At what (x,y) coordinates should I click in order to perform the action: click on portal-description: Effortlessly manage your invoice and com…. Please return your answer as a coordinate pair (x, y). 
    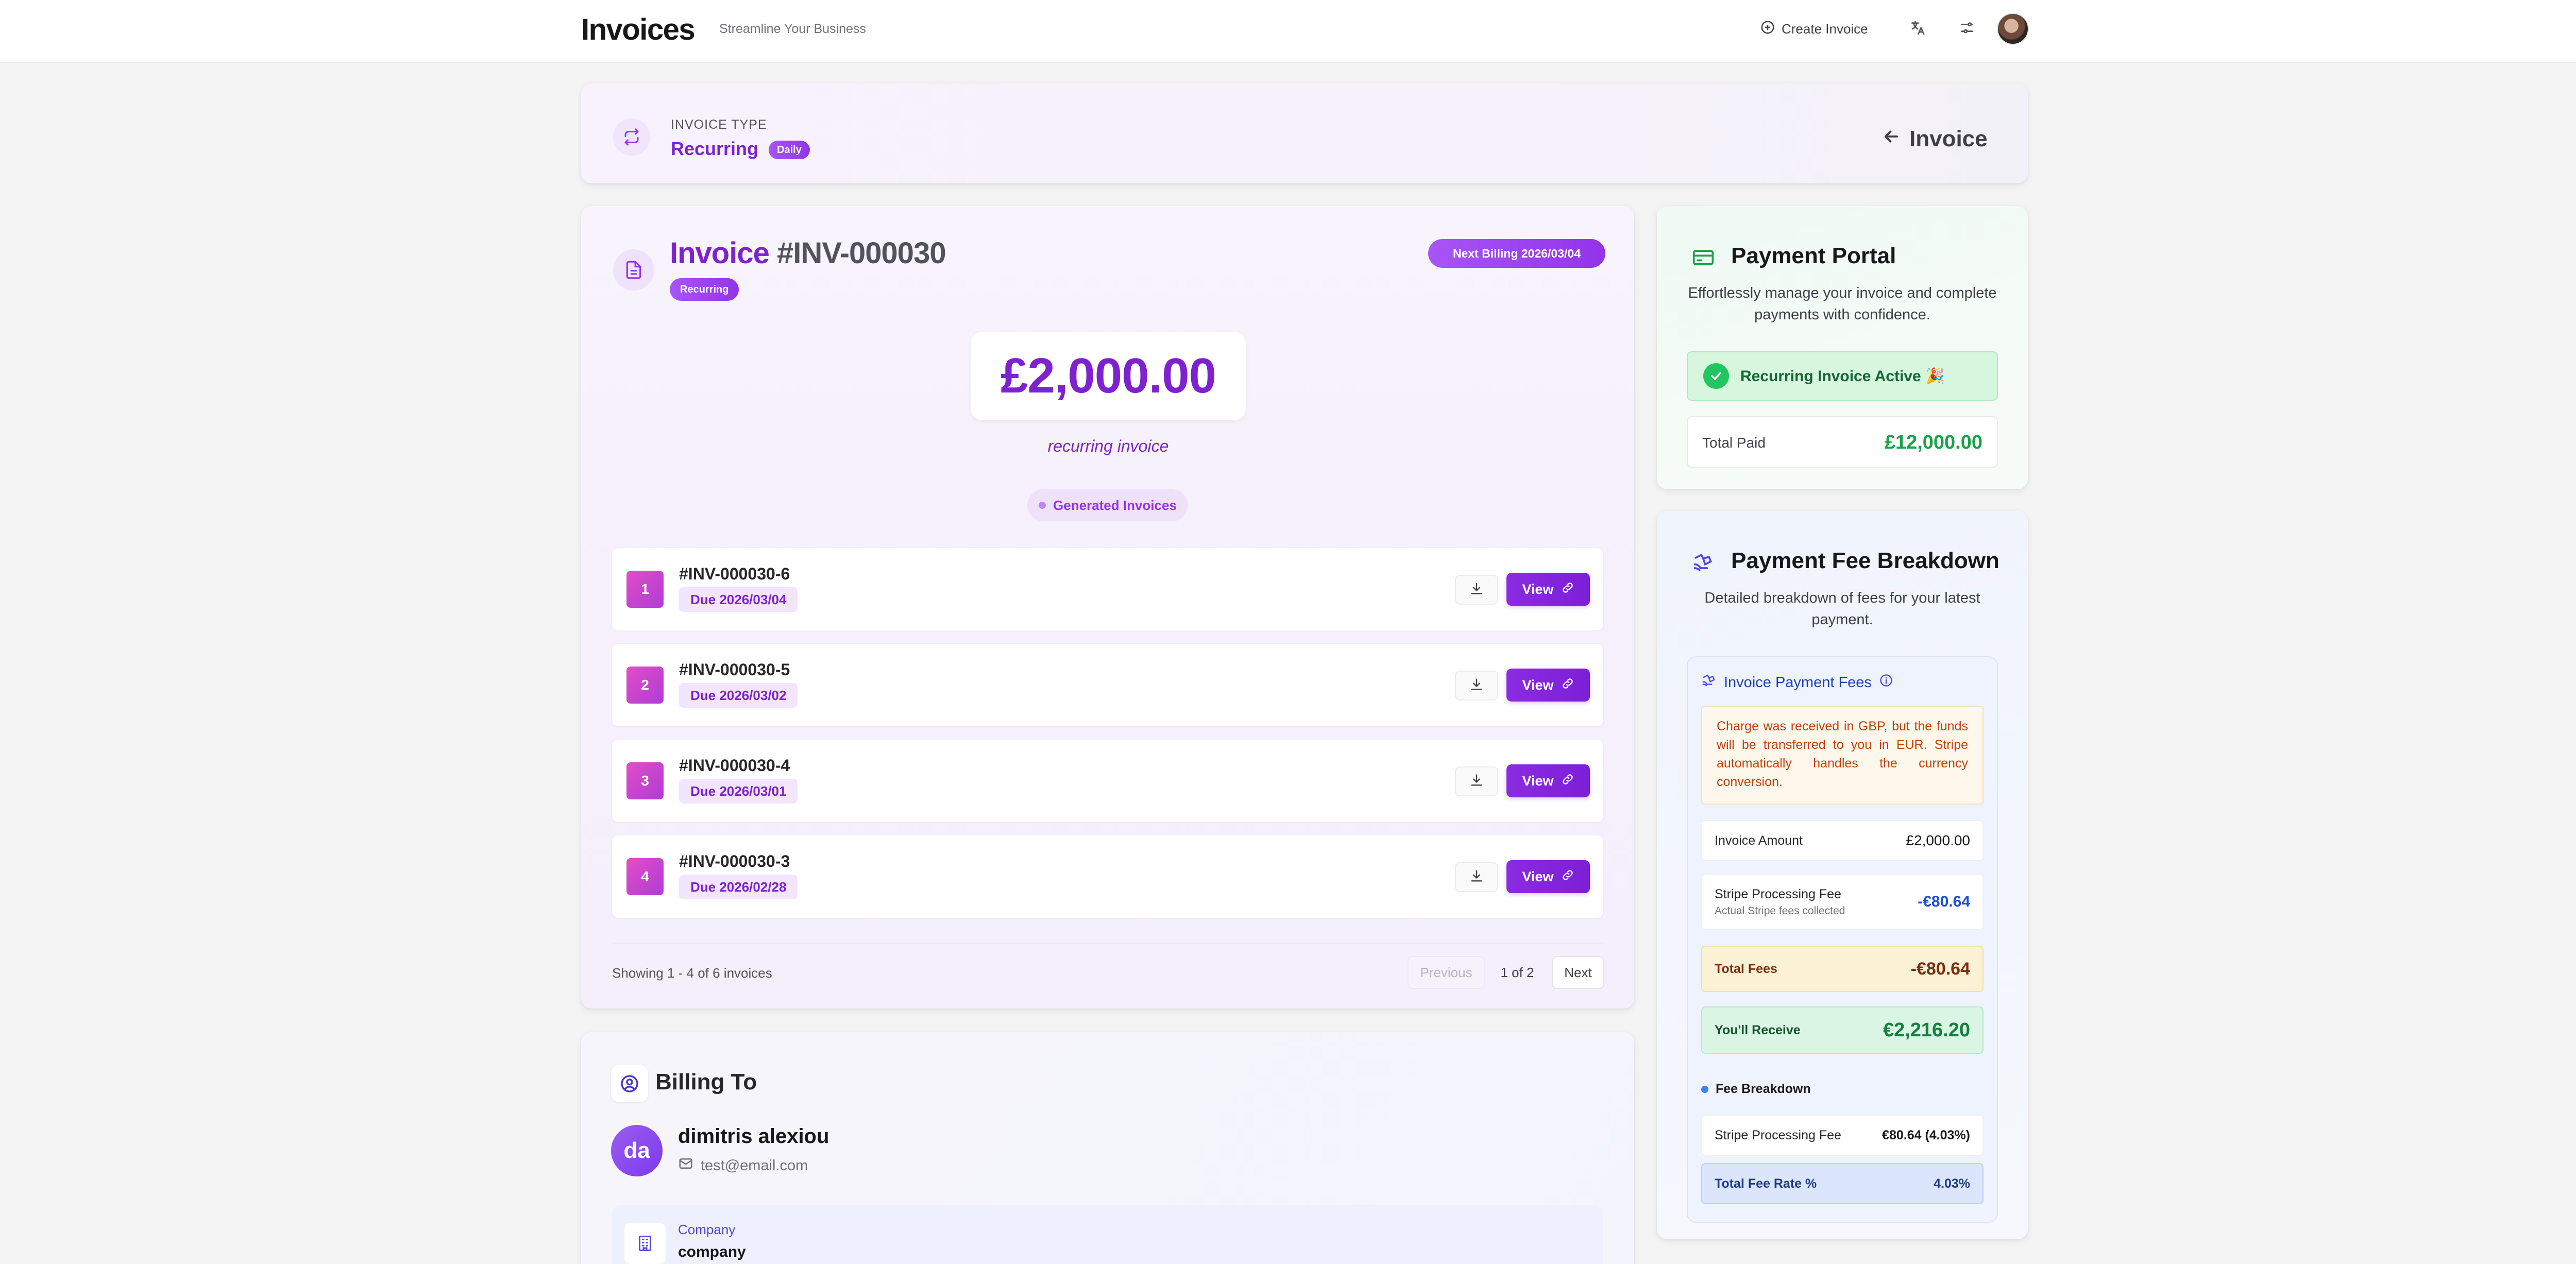
    Looking at the image, I should click on (1842, 304).